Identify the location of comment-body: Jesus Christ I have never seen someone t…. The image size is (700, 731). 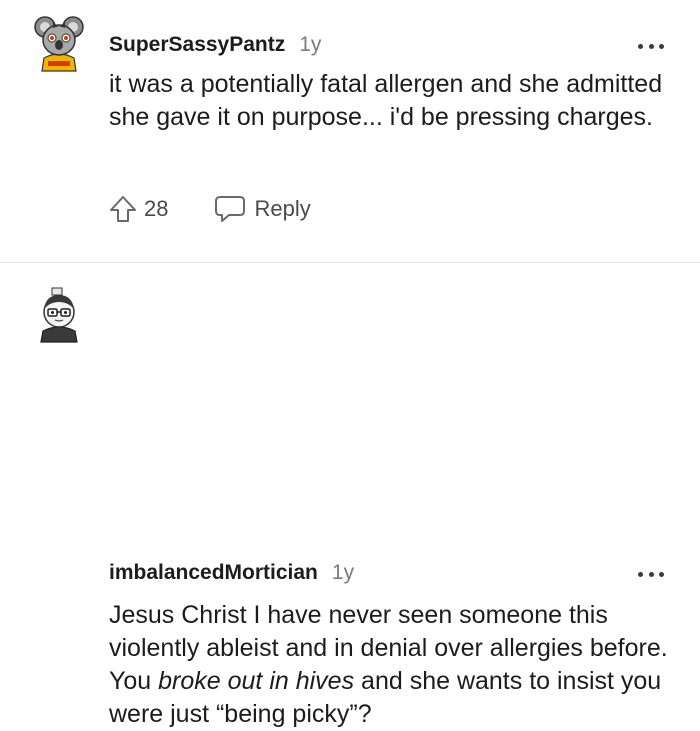
(396, 665).